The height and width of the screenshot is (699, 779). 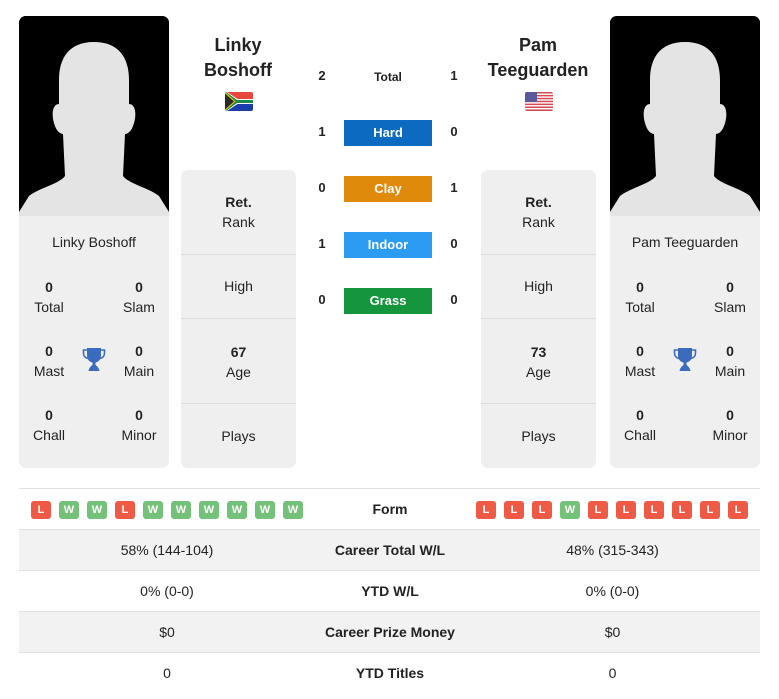 I want to click on titles-chall-label: Chall, so click(x=49, y=435).